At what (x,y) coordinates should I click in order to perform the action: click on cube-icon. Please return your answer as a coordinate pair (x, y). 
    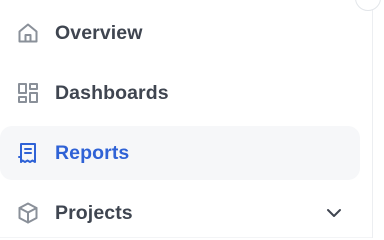
    Looking at the image, I should click on (28, 213).